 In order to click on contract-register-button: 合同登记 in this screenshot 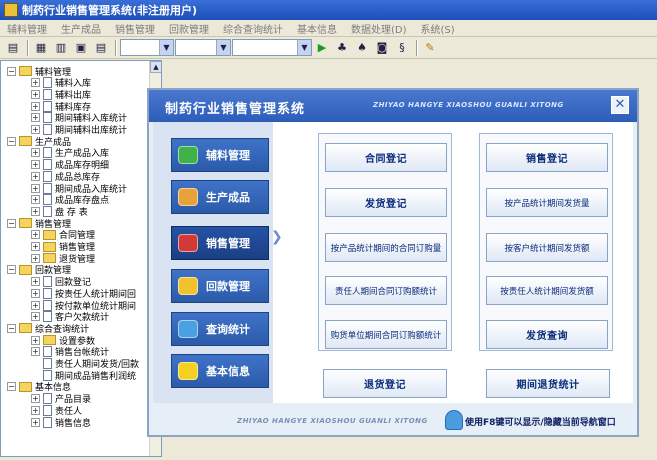, I will do `click(386, 157)`.